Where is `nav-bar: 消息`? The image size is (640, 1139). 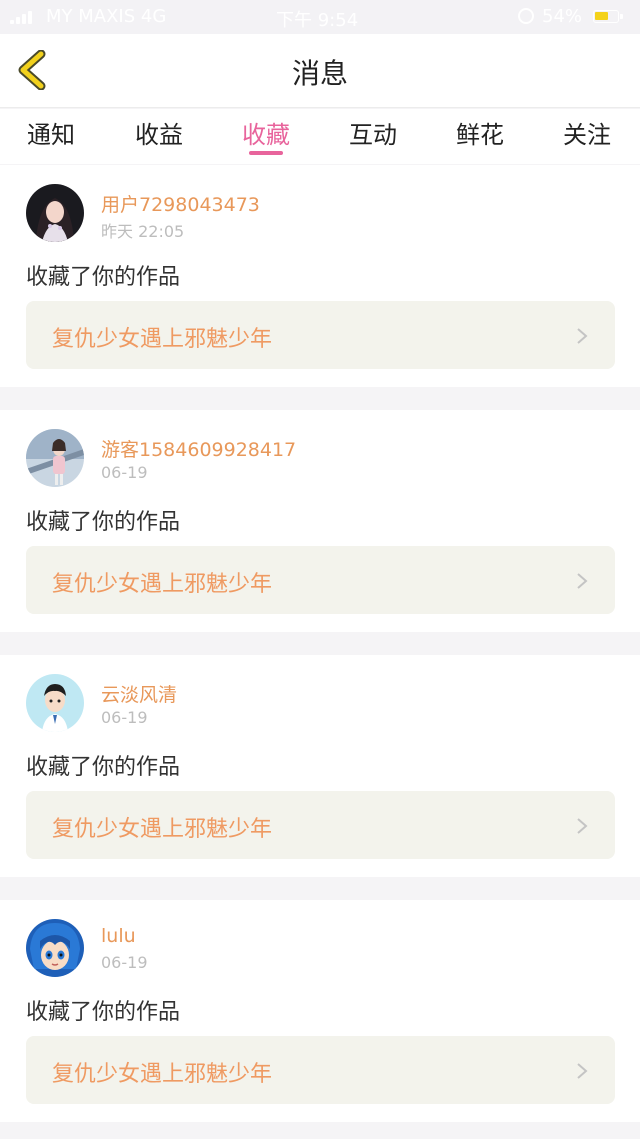 nav-bar: 消息 is located at coordinates (320, 71).